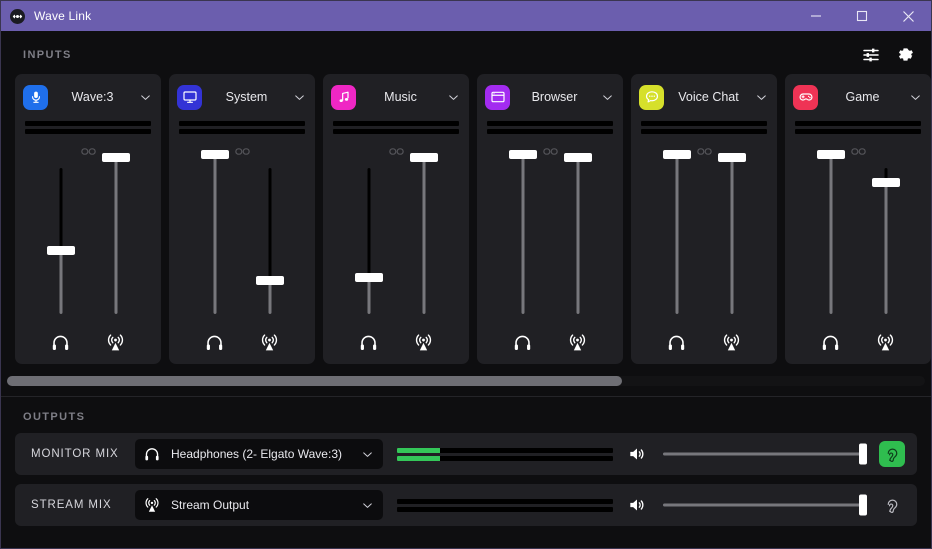 Image resolution: width=932 pixels, height=549 pixels. What do you see at coordinates (908, 16) in the screenshot?
I see `close-icon` at bounding box center [908, 16].